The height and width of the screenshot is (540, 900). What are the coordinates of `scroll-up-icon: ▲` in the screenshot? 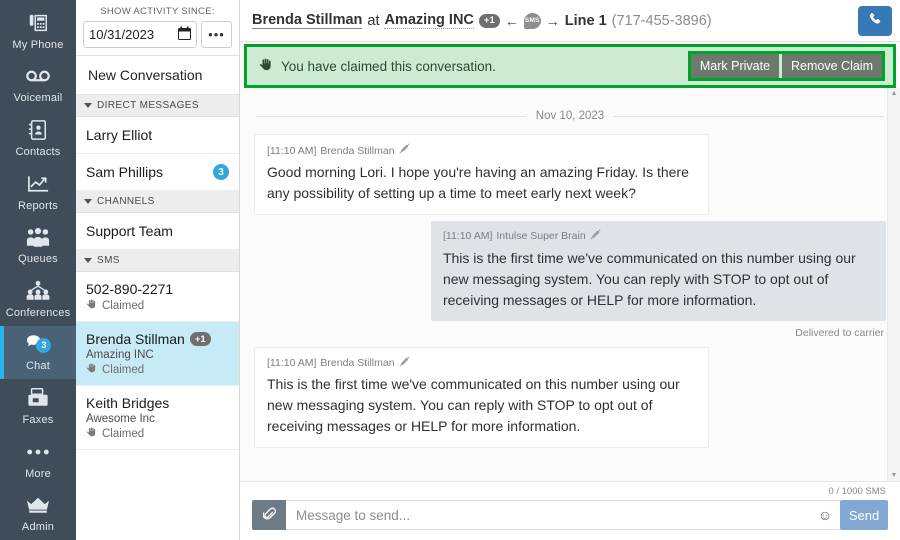 It's located at (894, 93).